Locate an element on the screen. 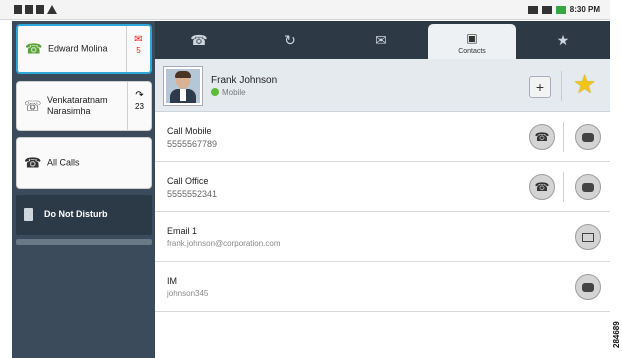 This screenshot has height=358, width=622. call-history-indicator: ↷ 23 is located at coordinates (139, 106).